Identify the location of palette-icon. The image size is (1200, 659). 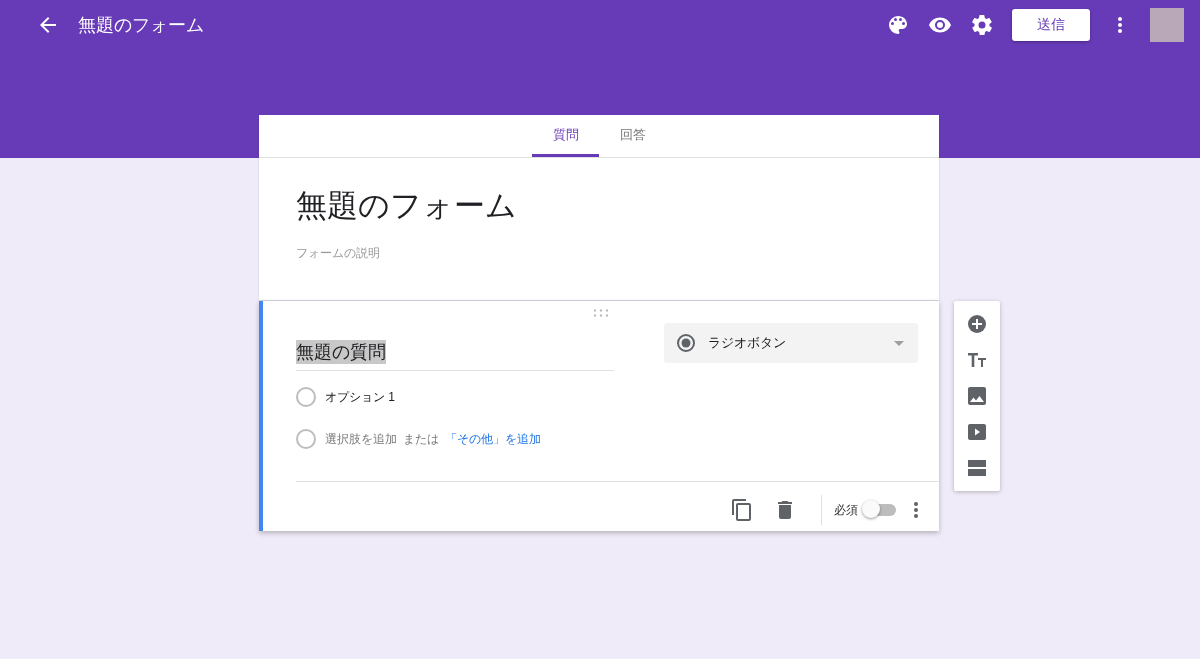
(898, 25).